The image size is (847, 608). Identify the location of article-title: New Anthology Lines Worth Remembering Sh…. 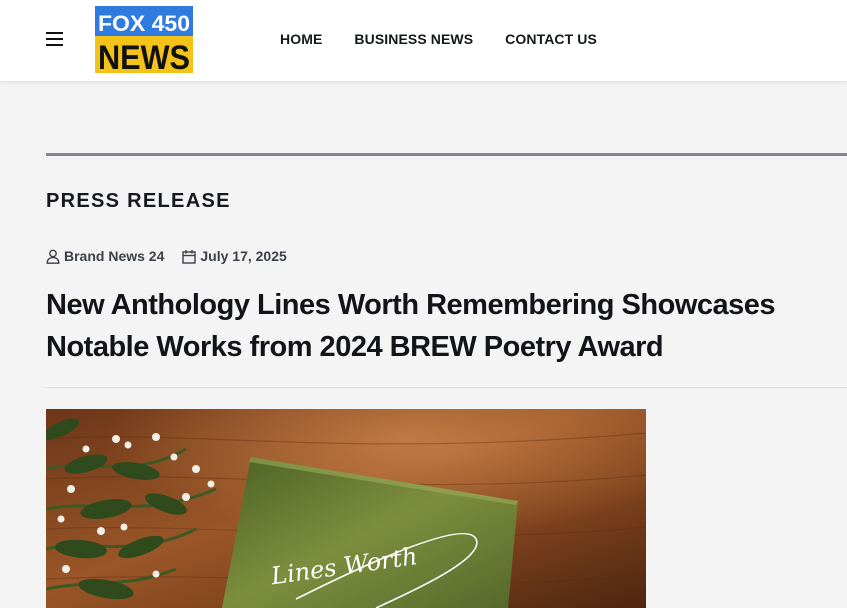
(411, 326).